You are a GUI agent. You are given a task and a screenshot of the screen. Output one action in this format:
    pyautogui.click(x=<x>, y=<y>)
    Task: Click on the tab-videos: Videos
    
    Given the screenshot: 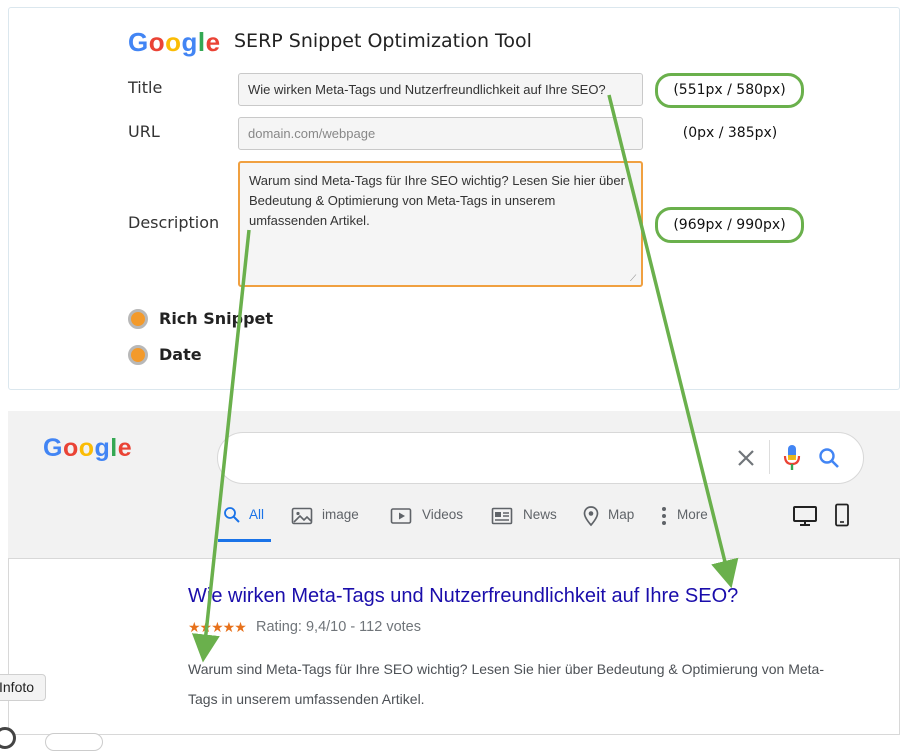 What is the action you would take?
    pyautogui.click(x=430, y=517)
    